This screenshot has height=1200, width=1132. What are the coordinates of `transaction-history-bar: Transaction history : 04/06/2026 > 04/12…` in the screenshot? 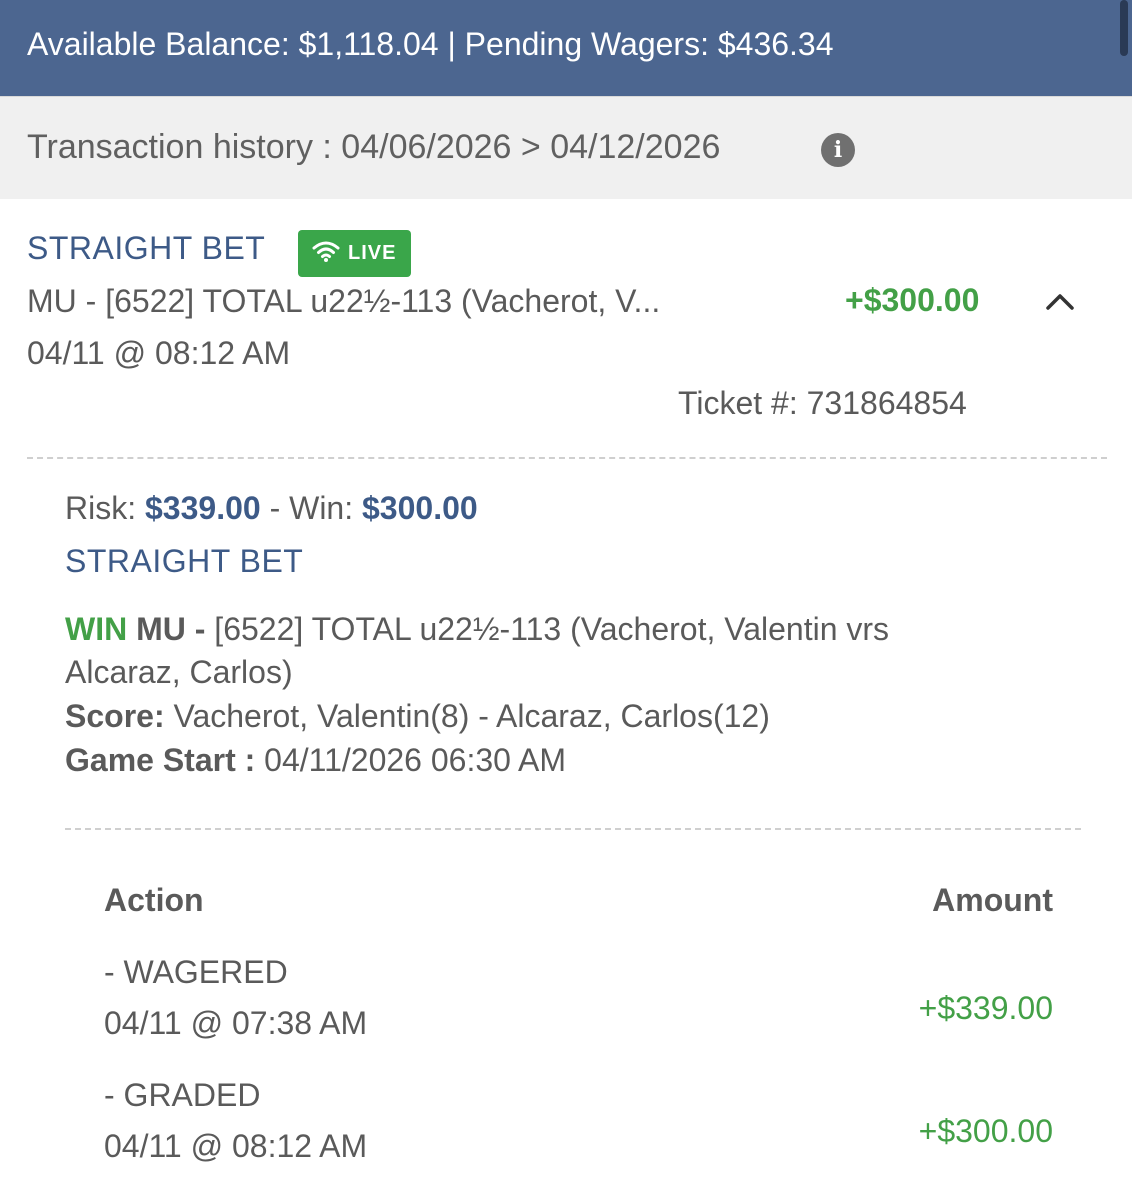 It's located at (566, 147).